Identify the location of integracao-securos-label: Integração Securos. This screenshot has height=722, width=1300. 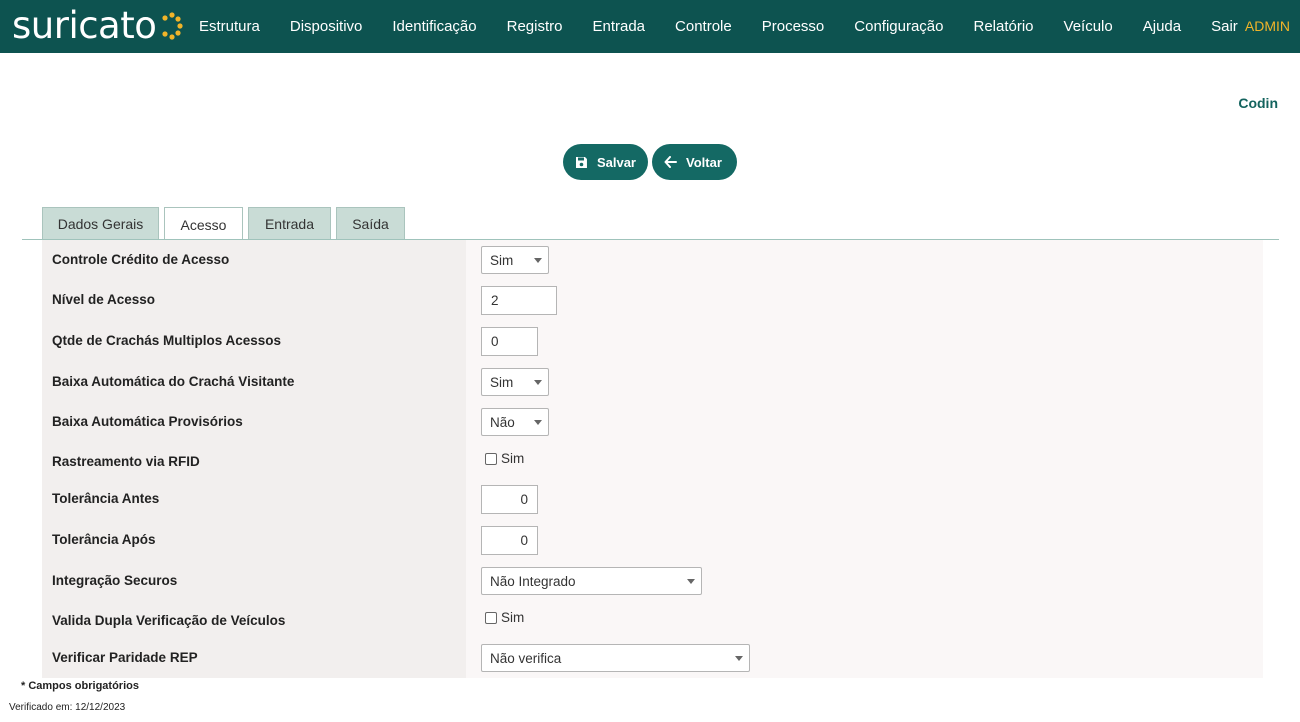
(115, 580).